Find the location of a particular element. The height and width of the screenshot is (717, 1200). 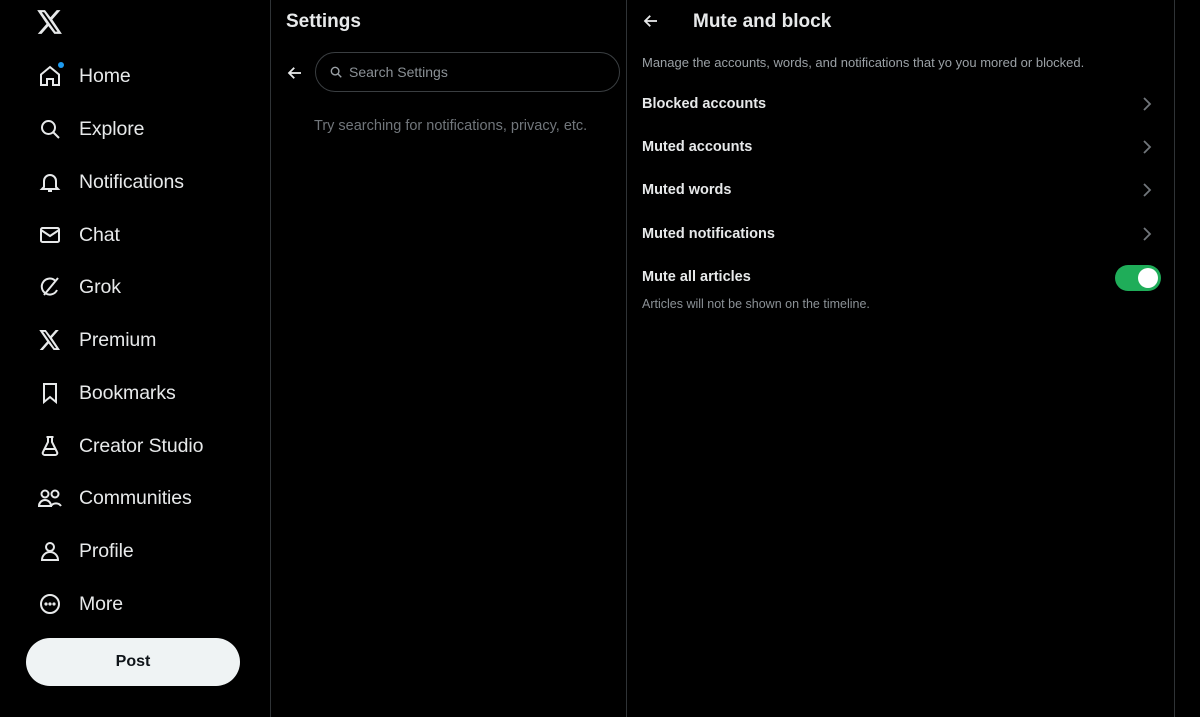

muted-words-row: Muted words is located at coordinates (901, 190).